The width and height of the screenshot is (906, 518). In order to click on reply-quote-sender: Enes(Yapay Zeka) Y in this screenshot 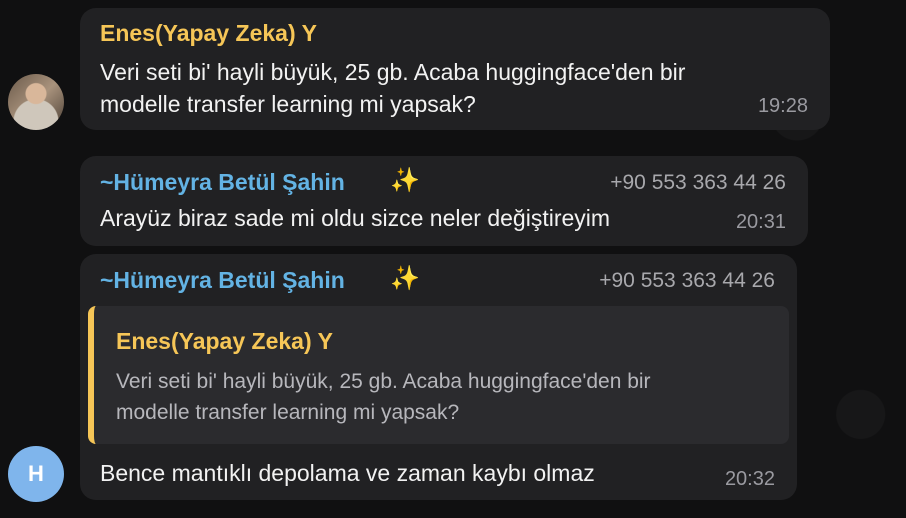, I will do `click(224, 341)`.